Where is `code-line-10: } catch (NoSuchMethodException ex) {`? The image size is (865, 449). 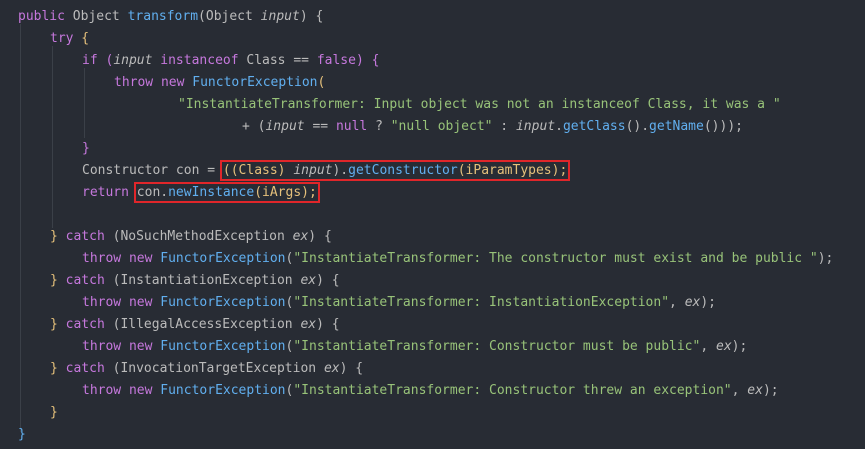 code-line-10: } catch (NoSuchMethodException ex) { is located at coordinates (191, 236).